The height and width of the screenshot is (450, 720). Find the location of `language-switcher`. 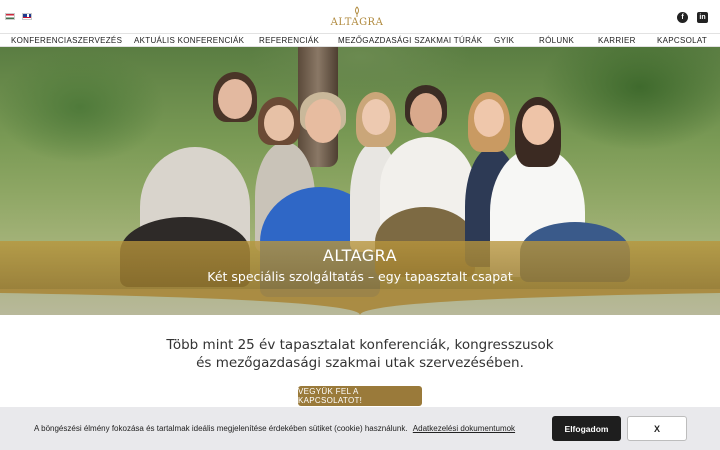

language-switcher is located at coordinates (18, 16).